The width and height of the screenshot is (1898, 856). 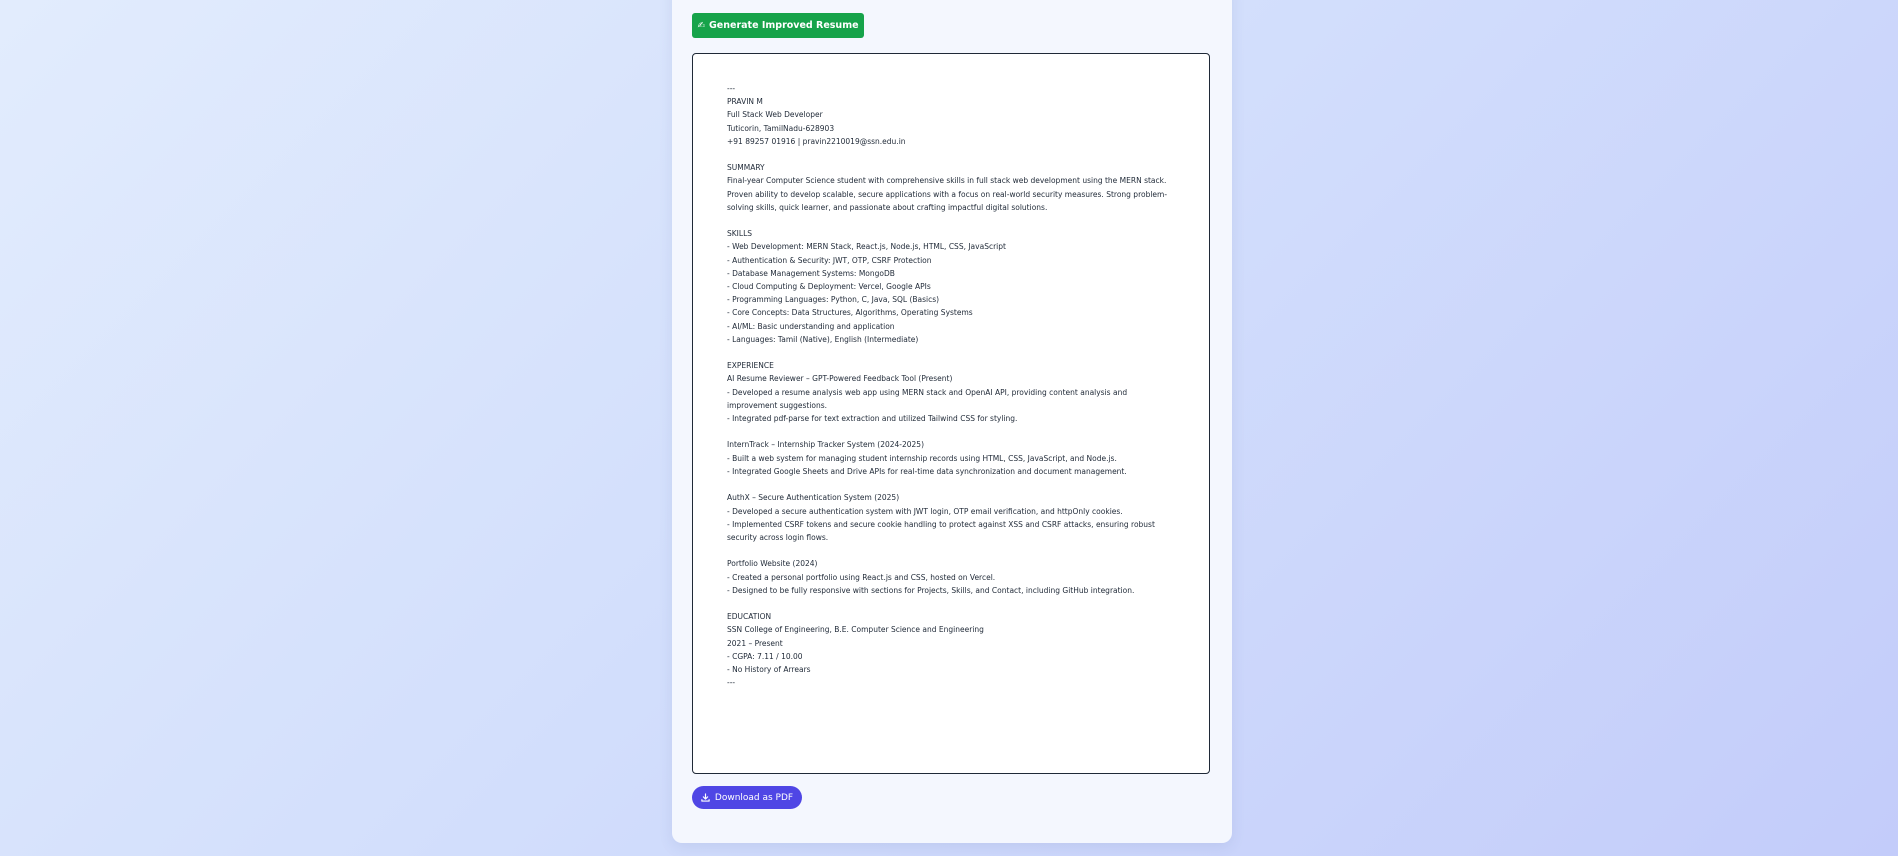 What do you see at coordinates (784, 25) in the screenshot?
I see `generate-button-label: Generate Improved Resume` at bounding box center [784, 25].